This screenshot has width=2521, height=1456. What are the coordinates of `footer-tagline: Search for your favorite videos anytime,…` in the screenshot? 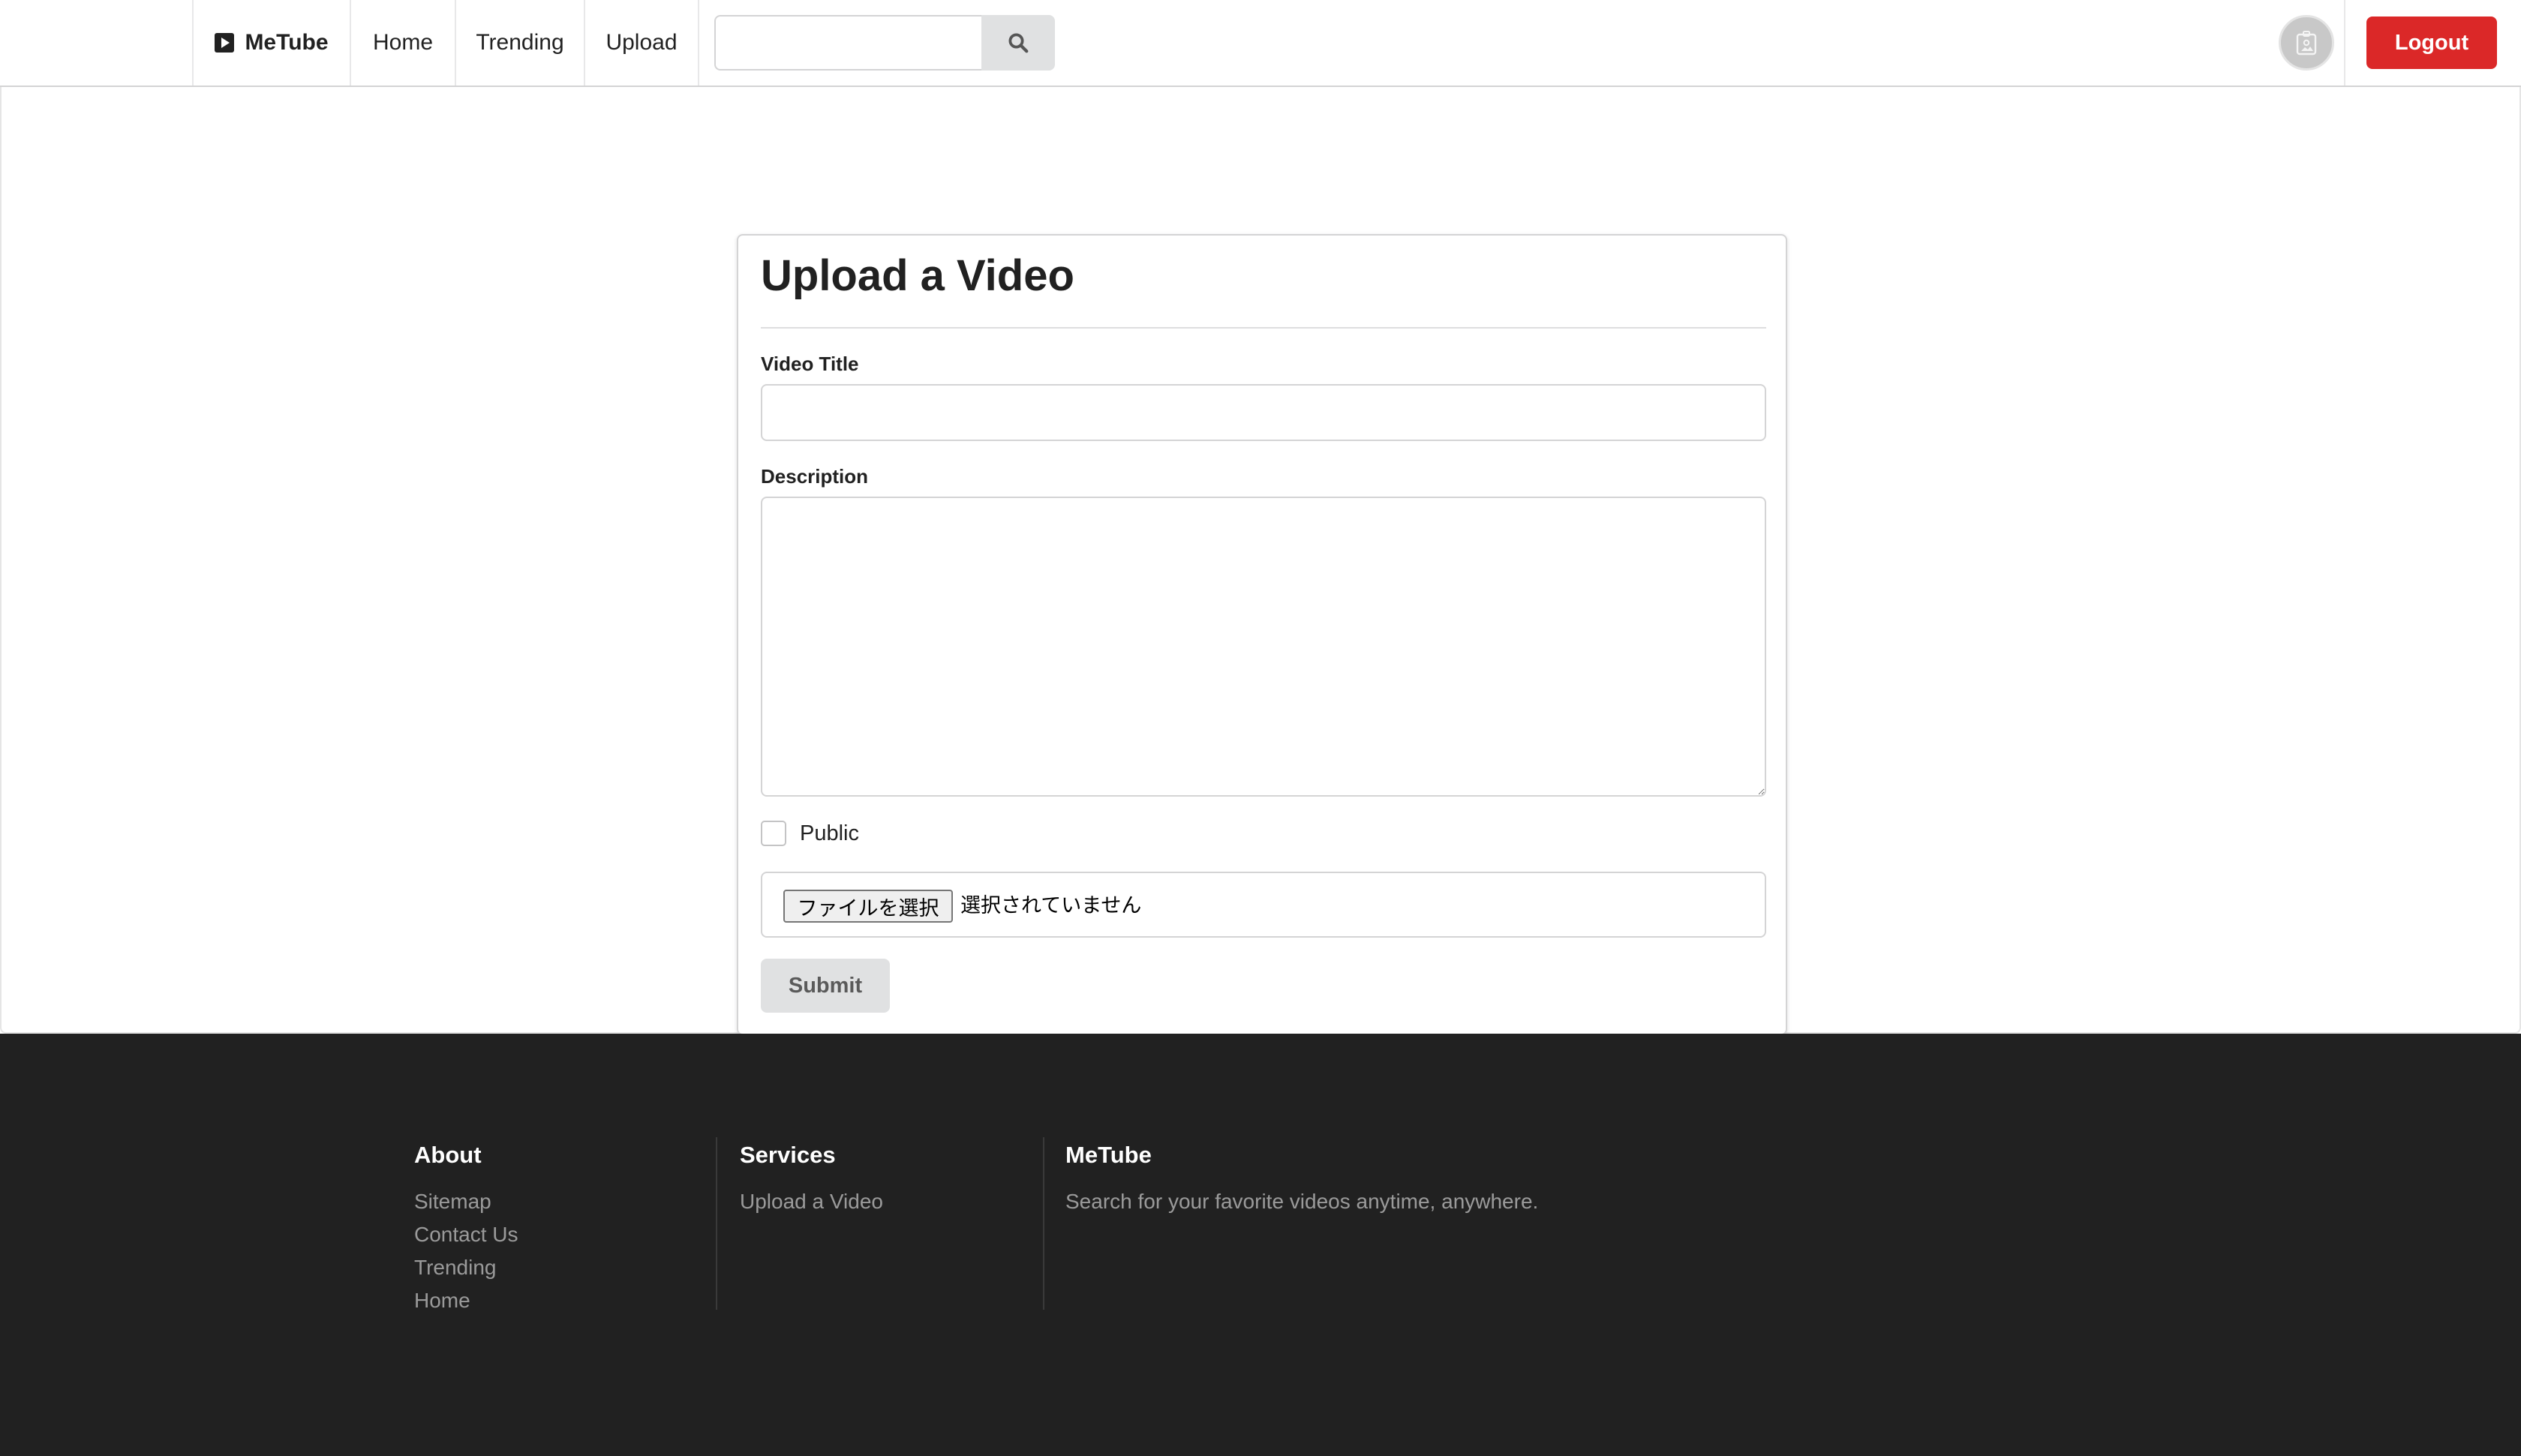 It's located at (1302, 1201).